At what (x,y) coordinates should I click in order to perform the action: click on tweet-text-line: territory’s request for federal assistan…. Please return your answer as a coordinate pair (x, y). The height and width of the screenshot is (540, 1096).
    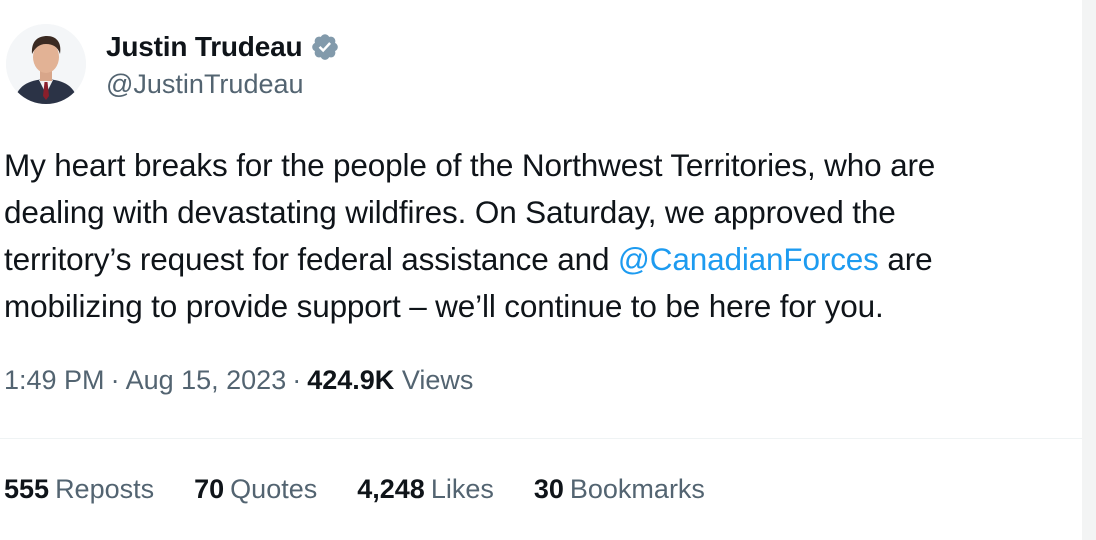
    Looking at the image, I should click on (544, 259).